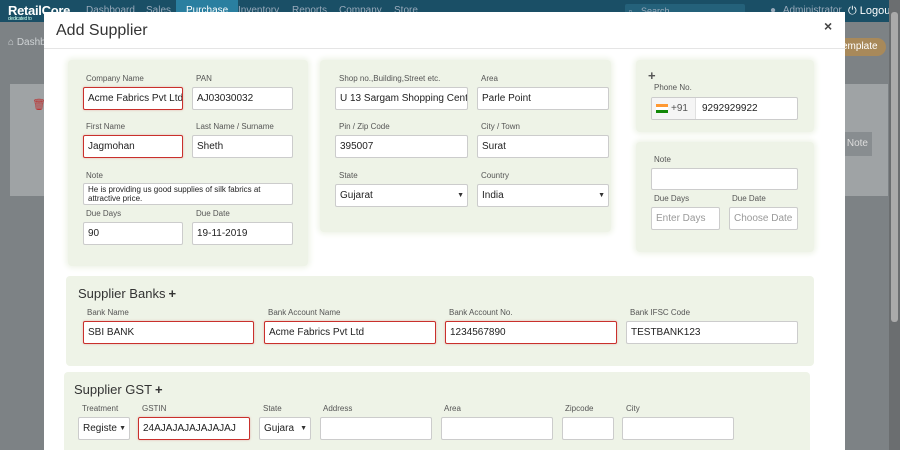  I want to click on due-date-input: 19-11-2019, so click(242, 233).